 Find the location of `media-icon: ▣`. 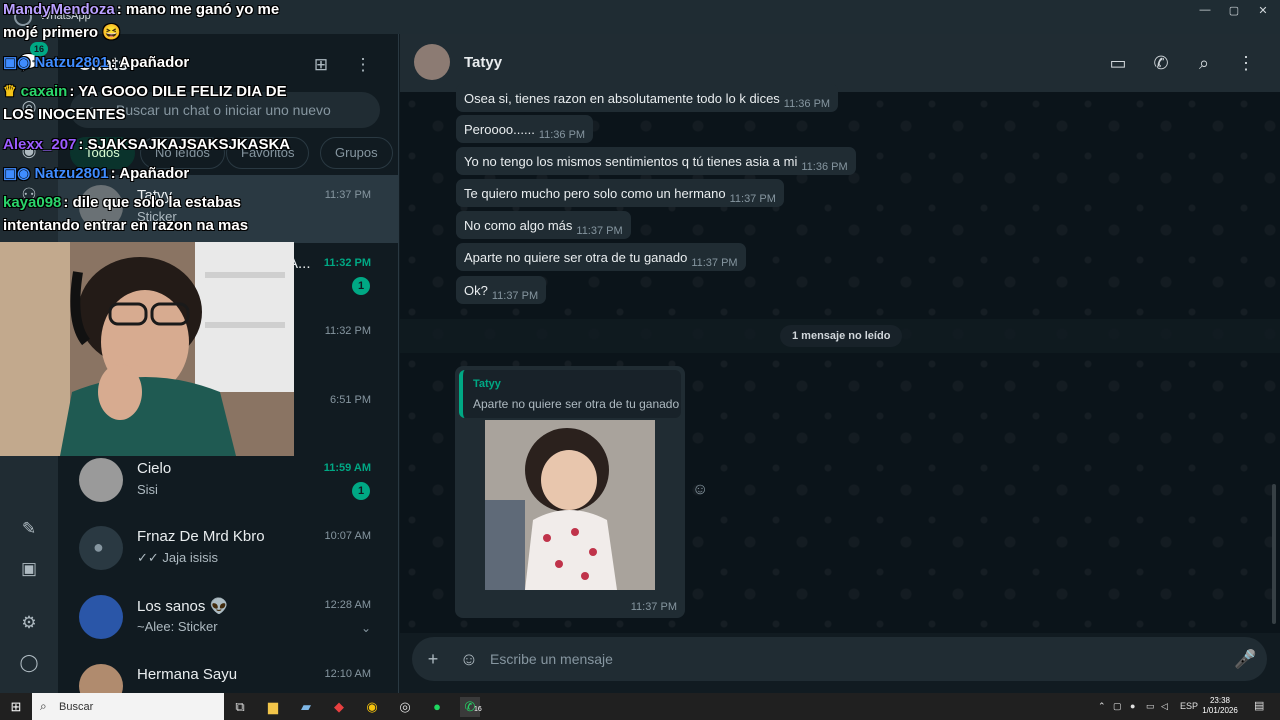

media-icon: ▣ is located at coordinates (29, 569).